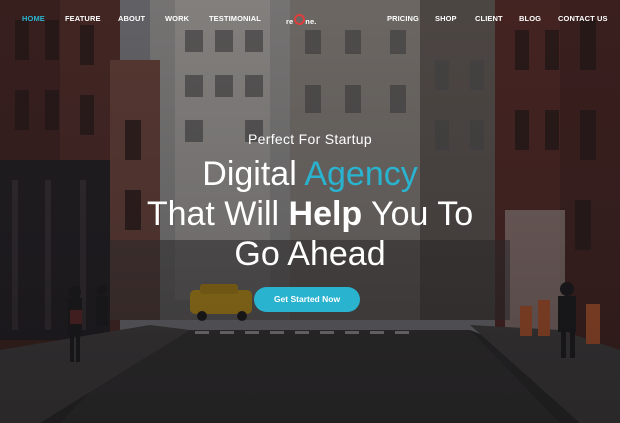  Describe the element at coordinates (361, 174) in the screenshot. I see `headline-accent-word: Agency` at that location.